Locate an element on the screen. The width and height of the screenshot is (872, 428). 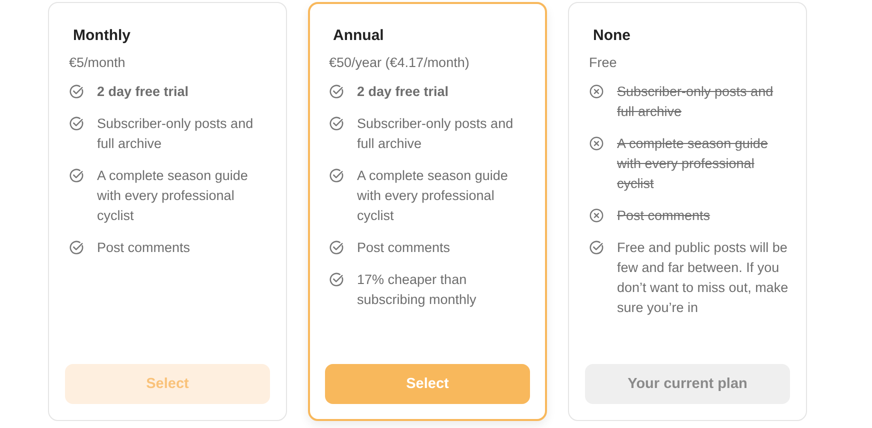
feature-text: Free and public posts will be few and far between. If you don’t want to miss out, make sure you’re in is located at coordinates (703, 278).